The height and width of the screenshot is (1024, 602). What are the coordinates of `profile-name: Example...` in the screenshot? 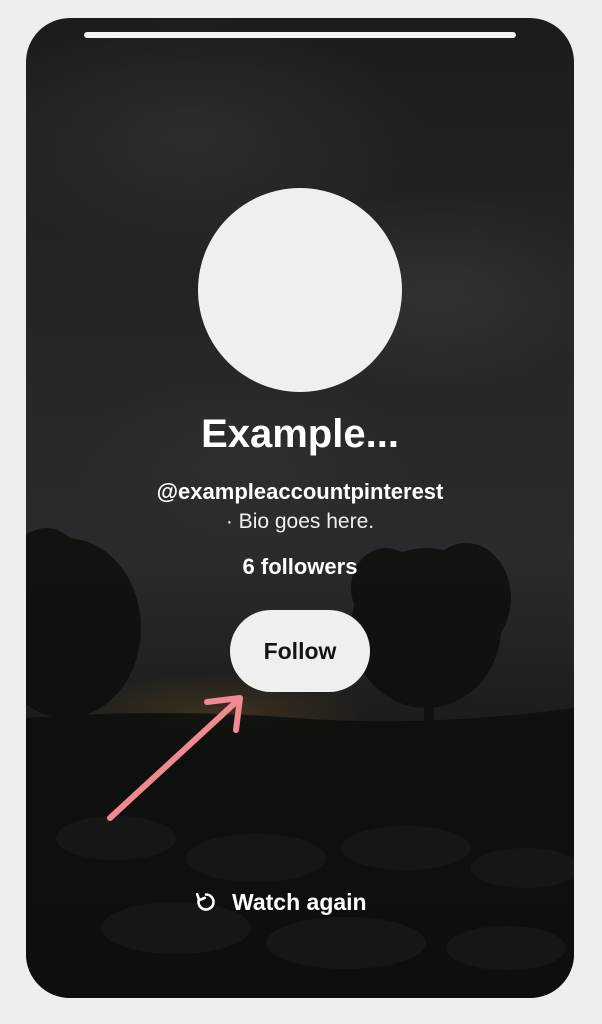 It's located at (300, 434).